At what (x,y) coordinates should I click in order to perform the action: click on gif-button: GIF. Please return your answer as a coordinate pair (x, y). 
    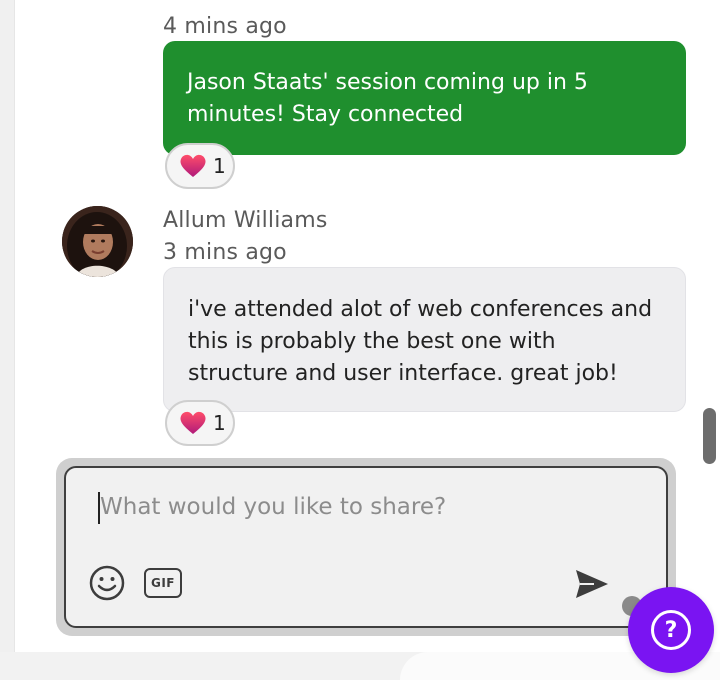
    Looking at the image, I should click on (163, 583).